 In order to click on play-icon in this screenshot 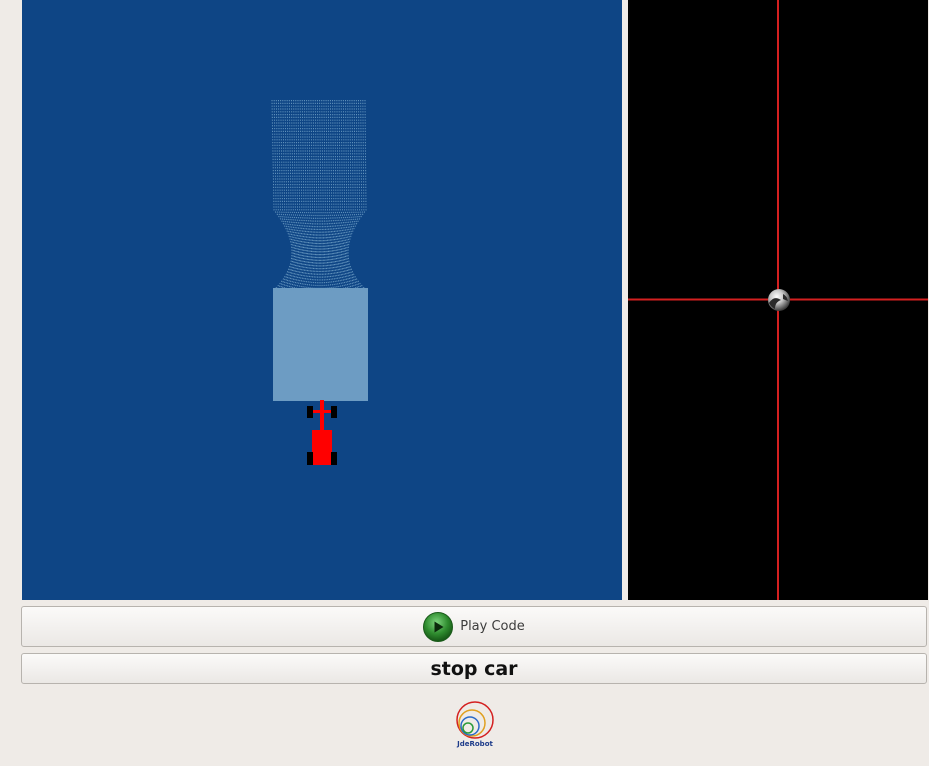, I will do `click(438, 626)`.